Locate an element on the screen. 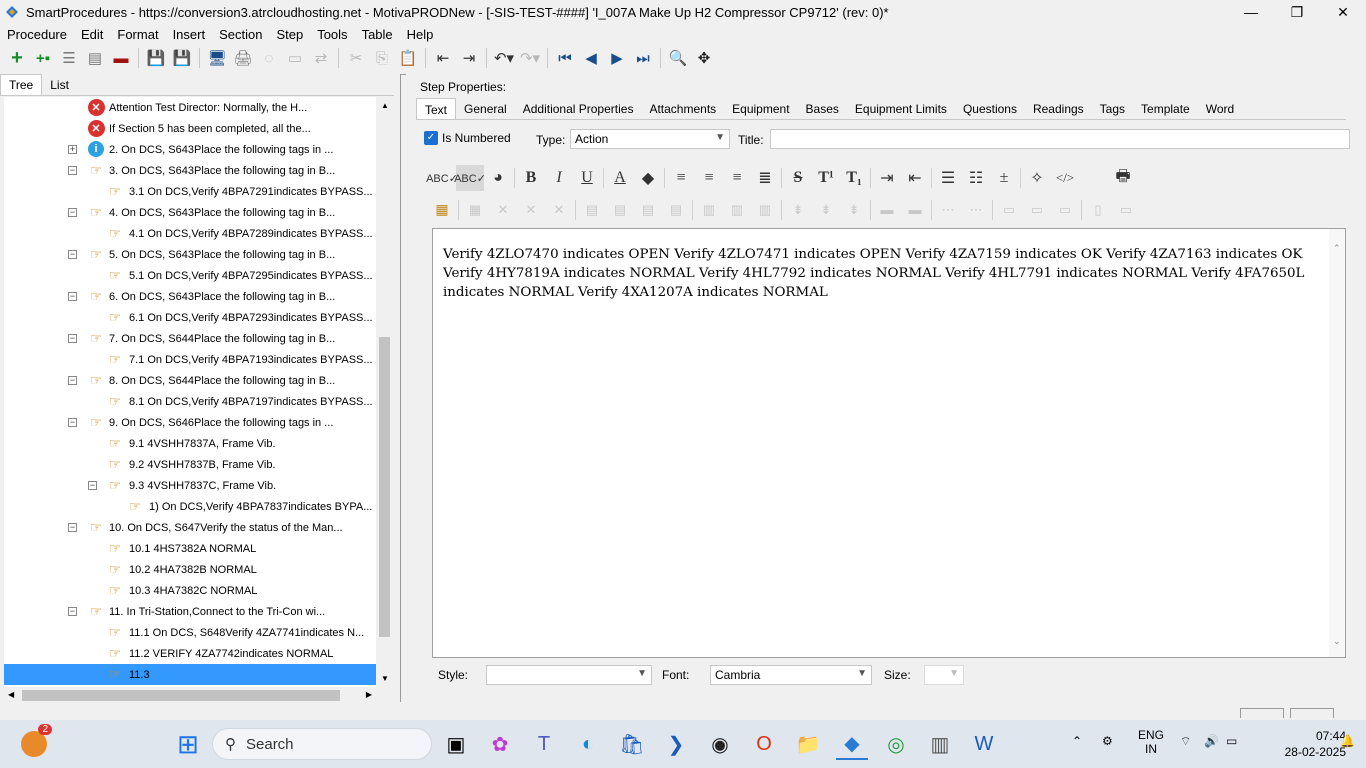  paste-icon: 📋 is located at coordinates (408, 58).